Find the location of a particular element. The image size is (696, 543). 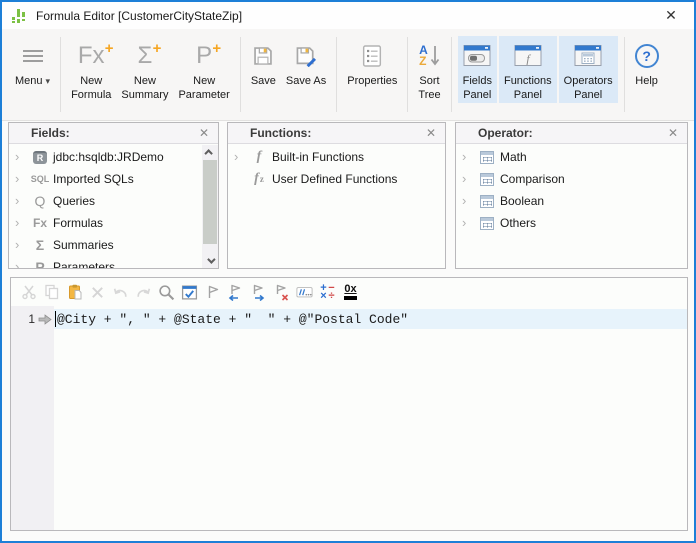

menu-button: Menu ▾ is located at coordinates (32, 62).